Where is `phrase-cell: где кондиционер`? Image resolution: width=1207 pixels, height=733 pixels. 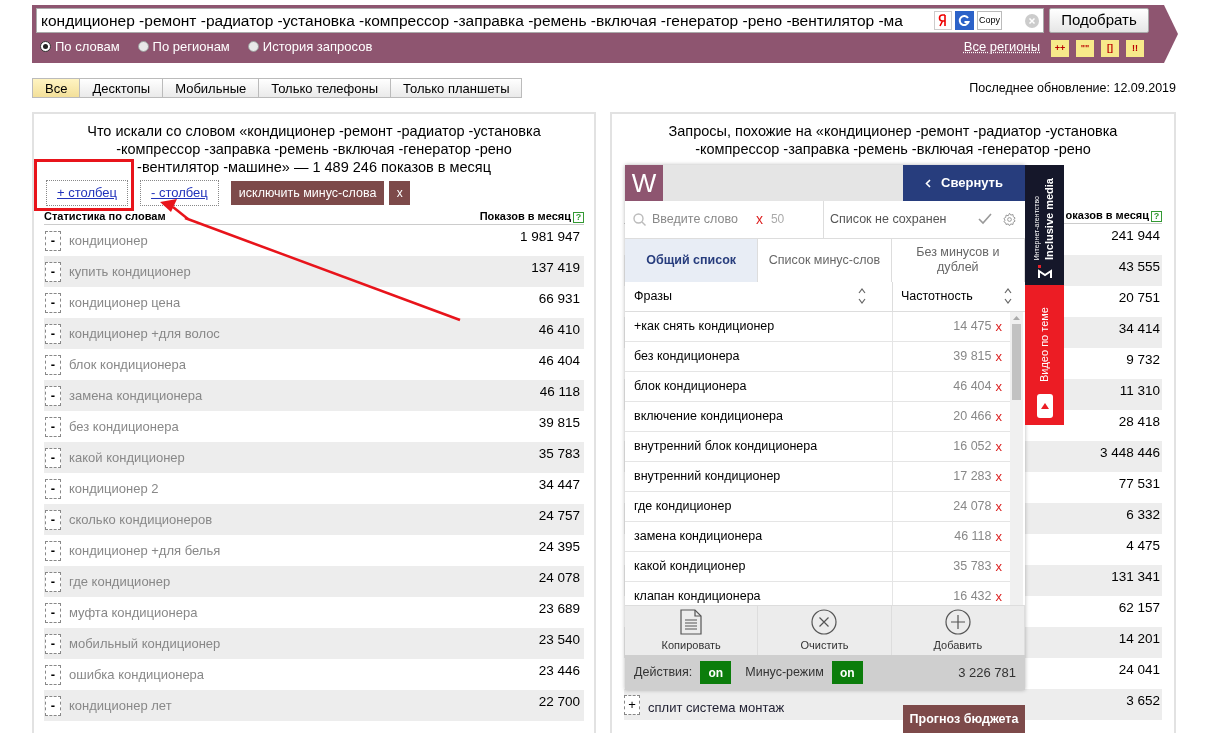
phrase-cell: где кондиционер is located at coordinates (120, 581).